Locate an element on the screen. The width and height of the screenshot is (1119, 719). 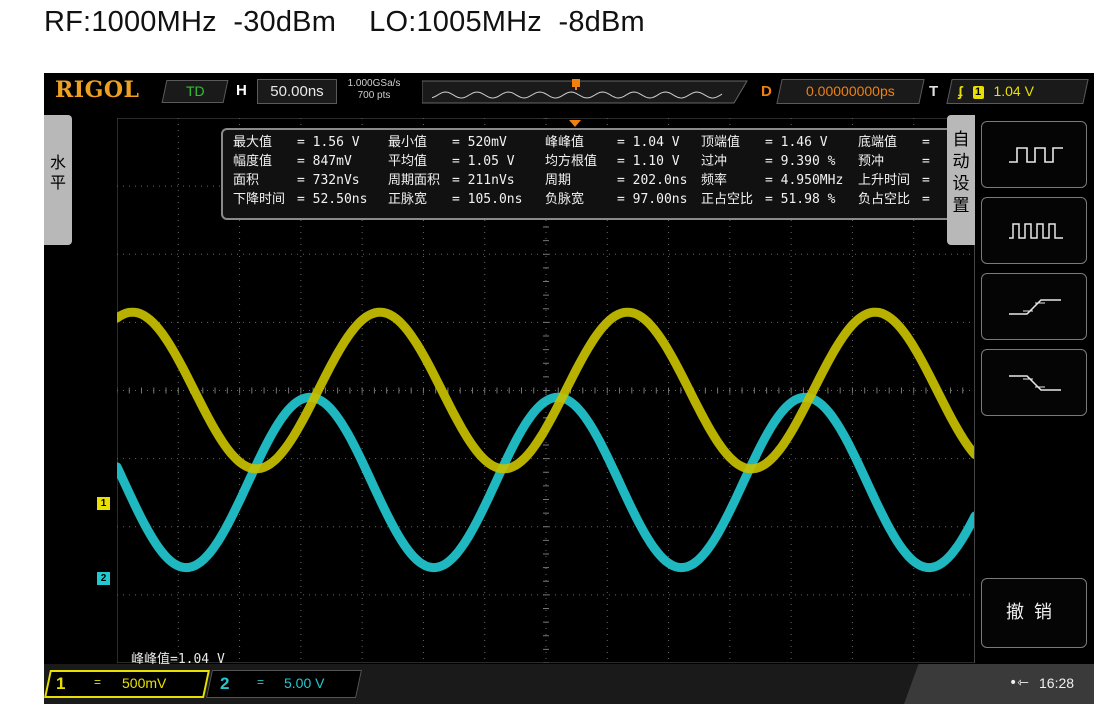
caption-text: RF:1000MHz -30dBm LO:1005MHz -8dBm is located at coordinates (344, 22).